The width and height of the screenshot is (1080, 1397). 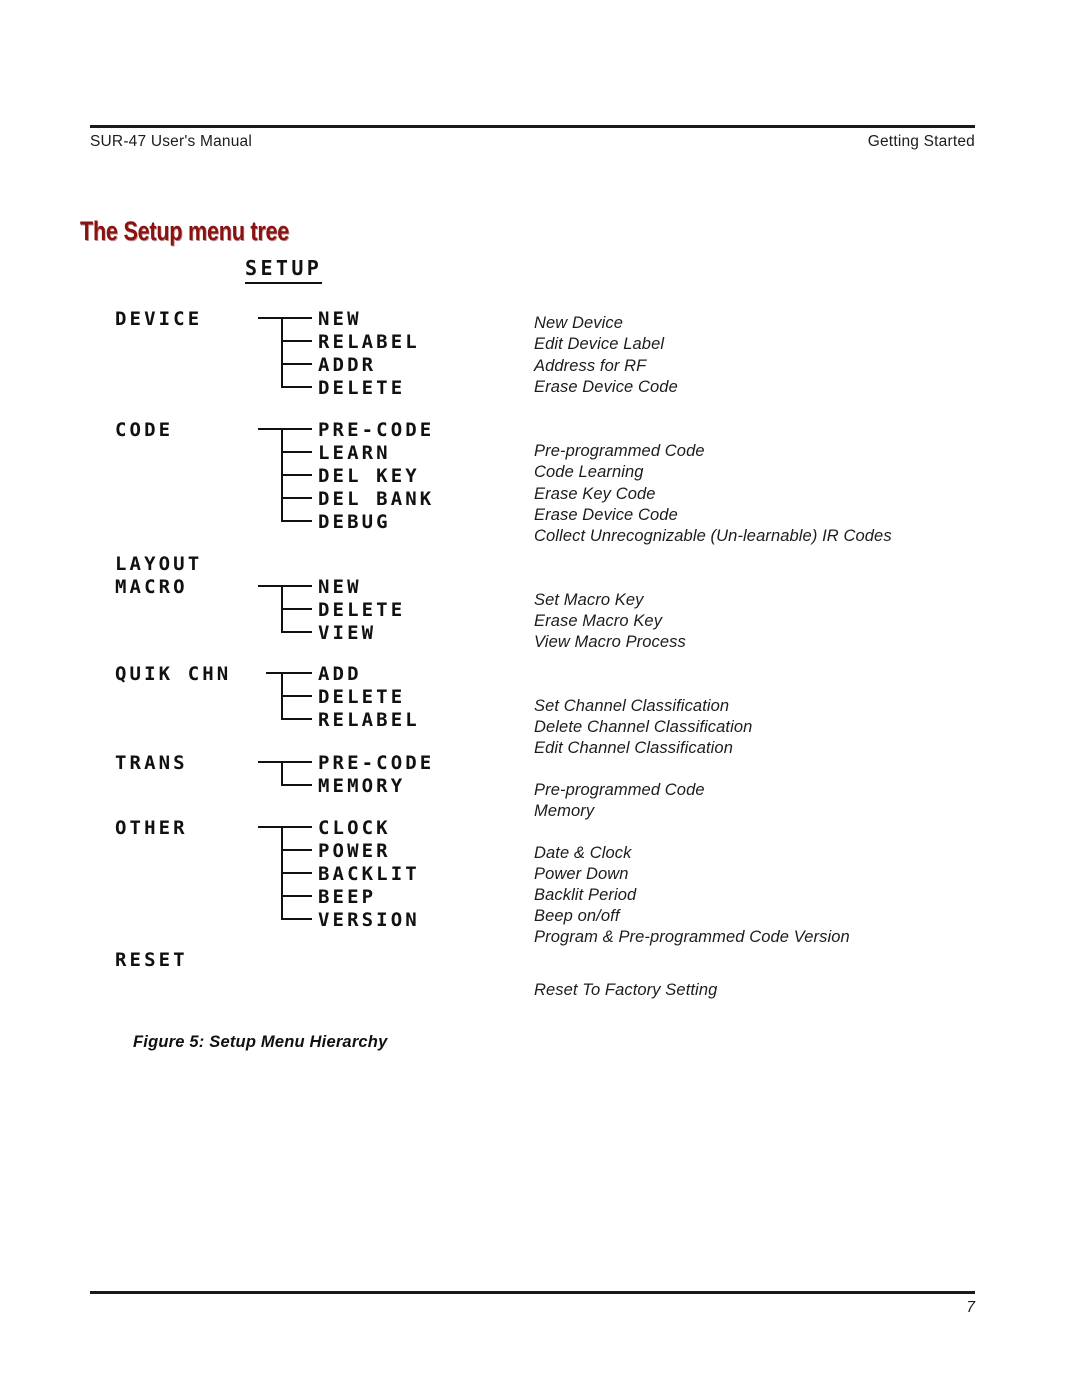 I want to click on description-text: Delete Channel Classification, so click(x=643, y=727).